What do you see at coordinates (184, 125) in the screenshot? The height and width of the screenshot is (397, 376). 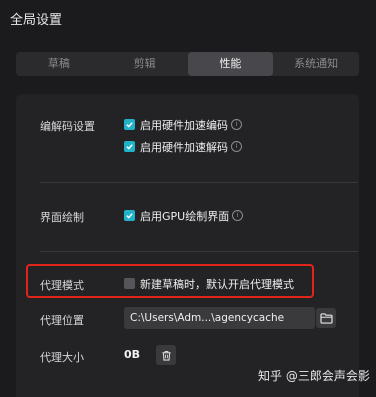 I see `hw-encode-label: 启用硬件加速编码` at bounding box center [184, 125].